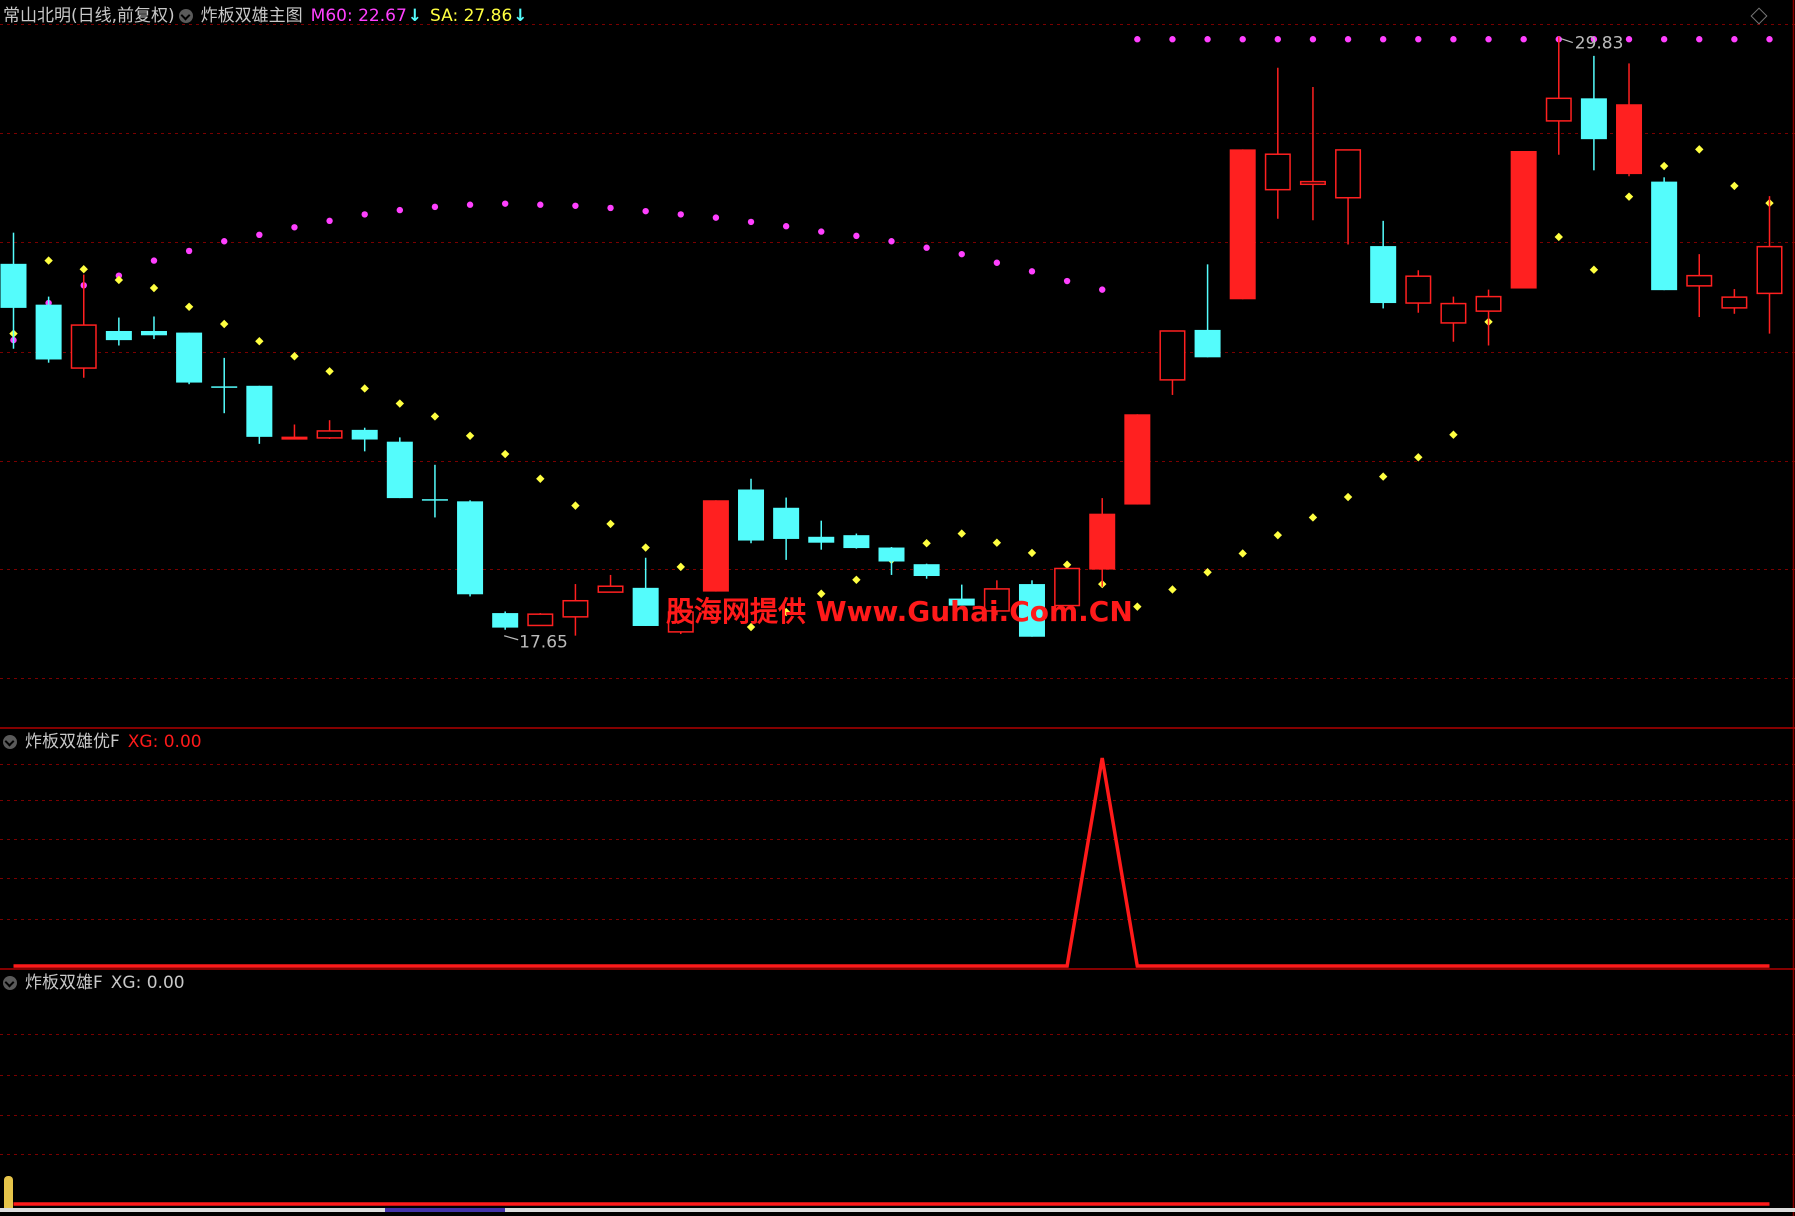 The width and height of the screenshot is (1795, 1216). I want to click on main-indicator-name: 炸板双雄主图, so click(252, 16).